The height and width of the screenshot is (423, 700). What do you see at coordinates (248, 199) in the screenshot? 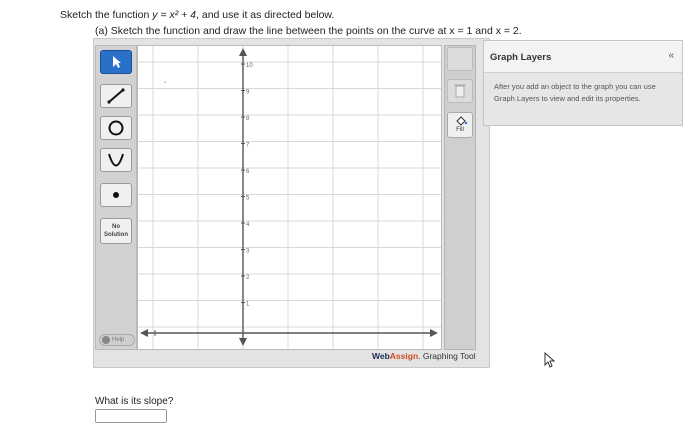
I see `y-tick-label: 5` at bounding box center [248, 199].